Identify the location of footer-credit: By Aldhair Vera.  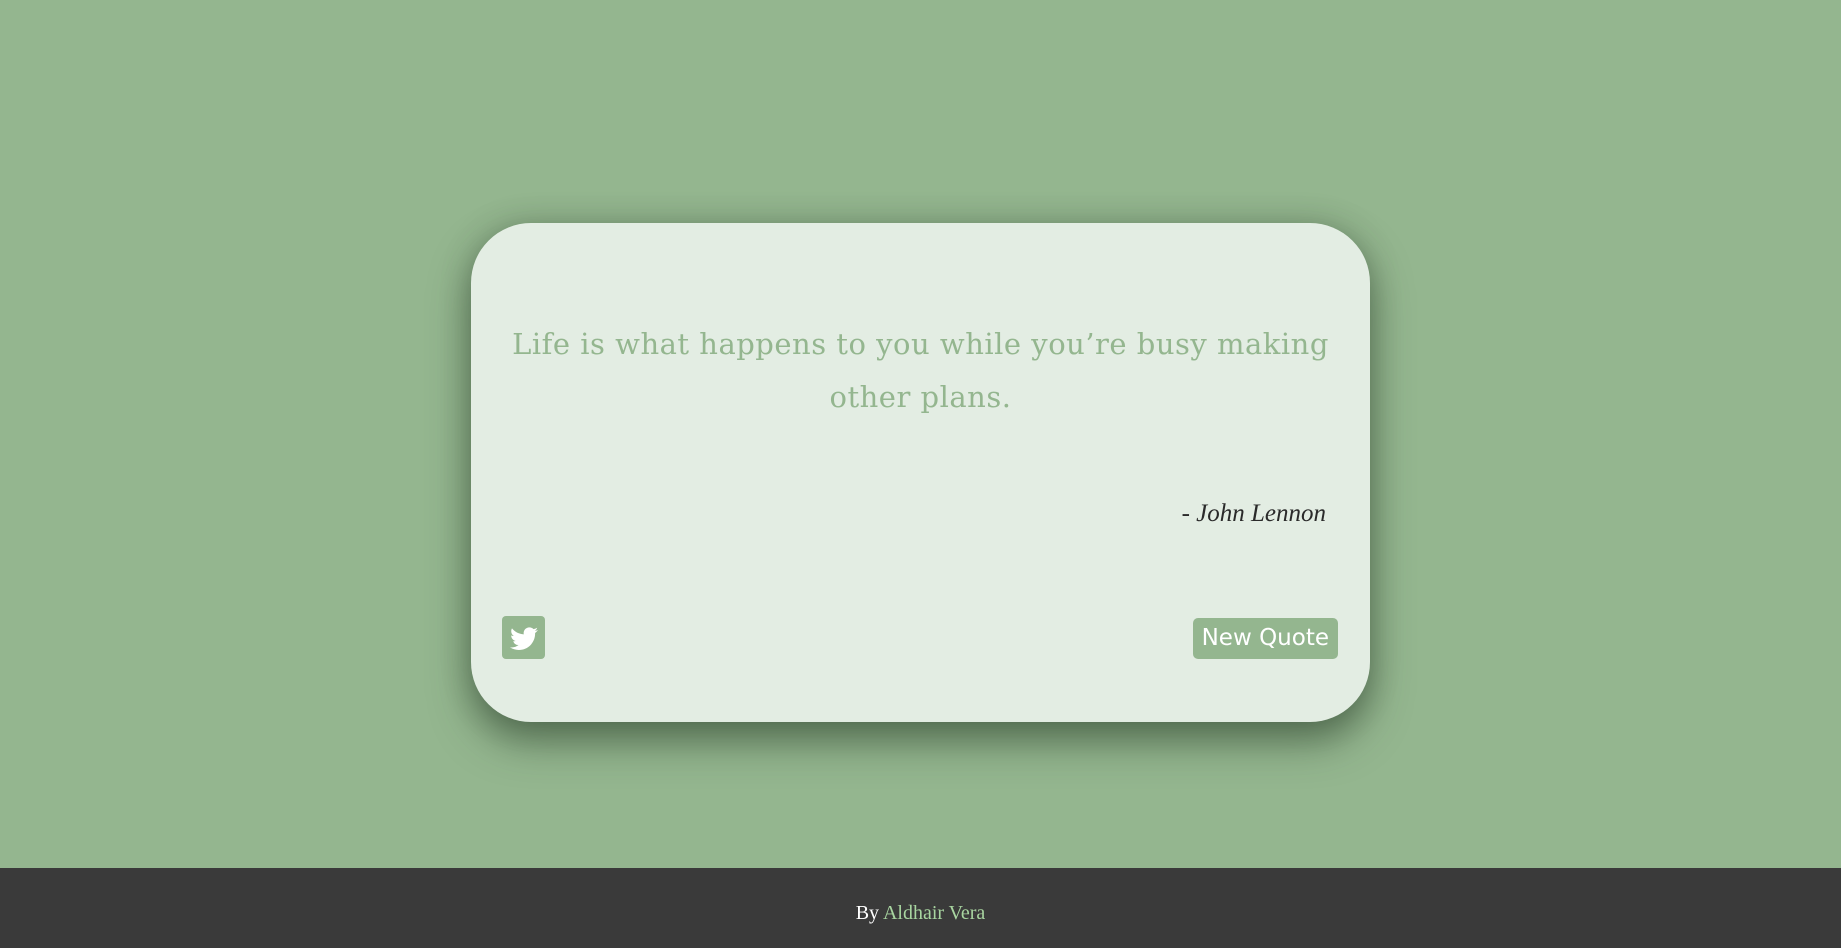
(920, 913).